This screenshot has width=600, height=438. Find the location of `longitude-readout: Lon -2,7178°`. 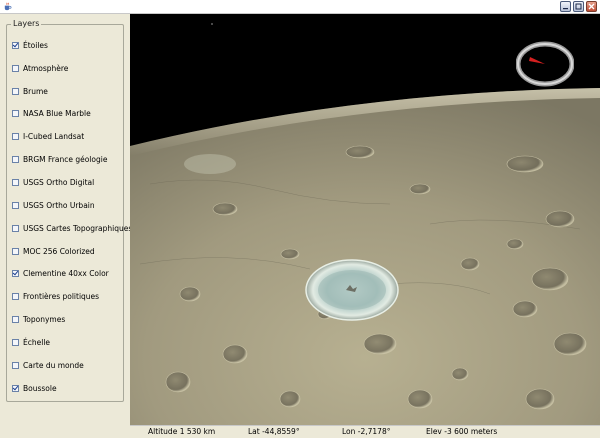

longitude-readout: Lon -2,7178° is located at coordinates (366, 431).